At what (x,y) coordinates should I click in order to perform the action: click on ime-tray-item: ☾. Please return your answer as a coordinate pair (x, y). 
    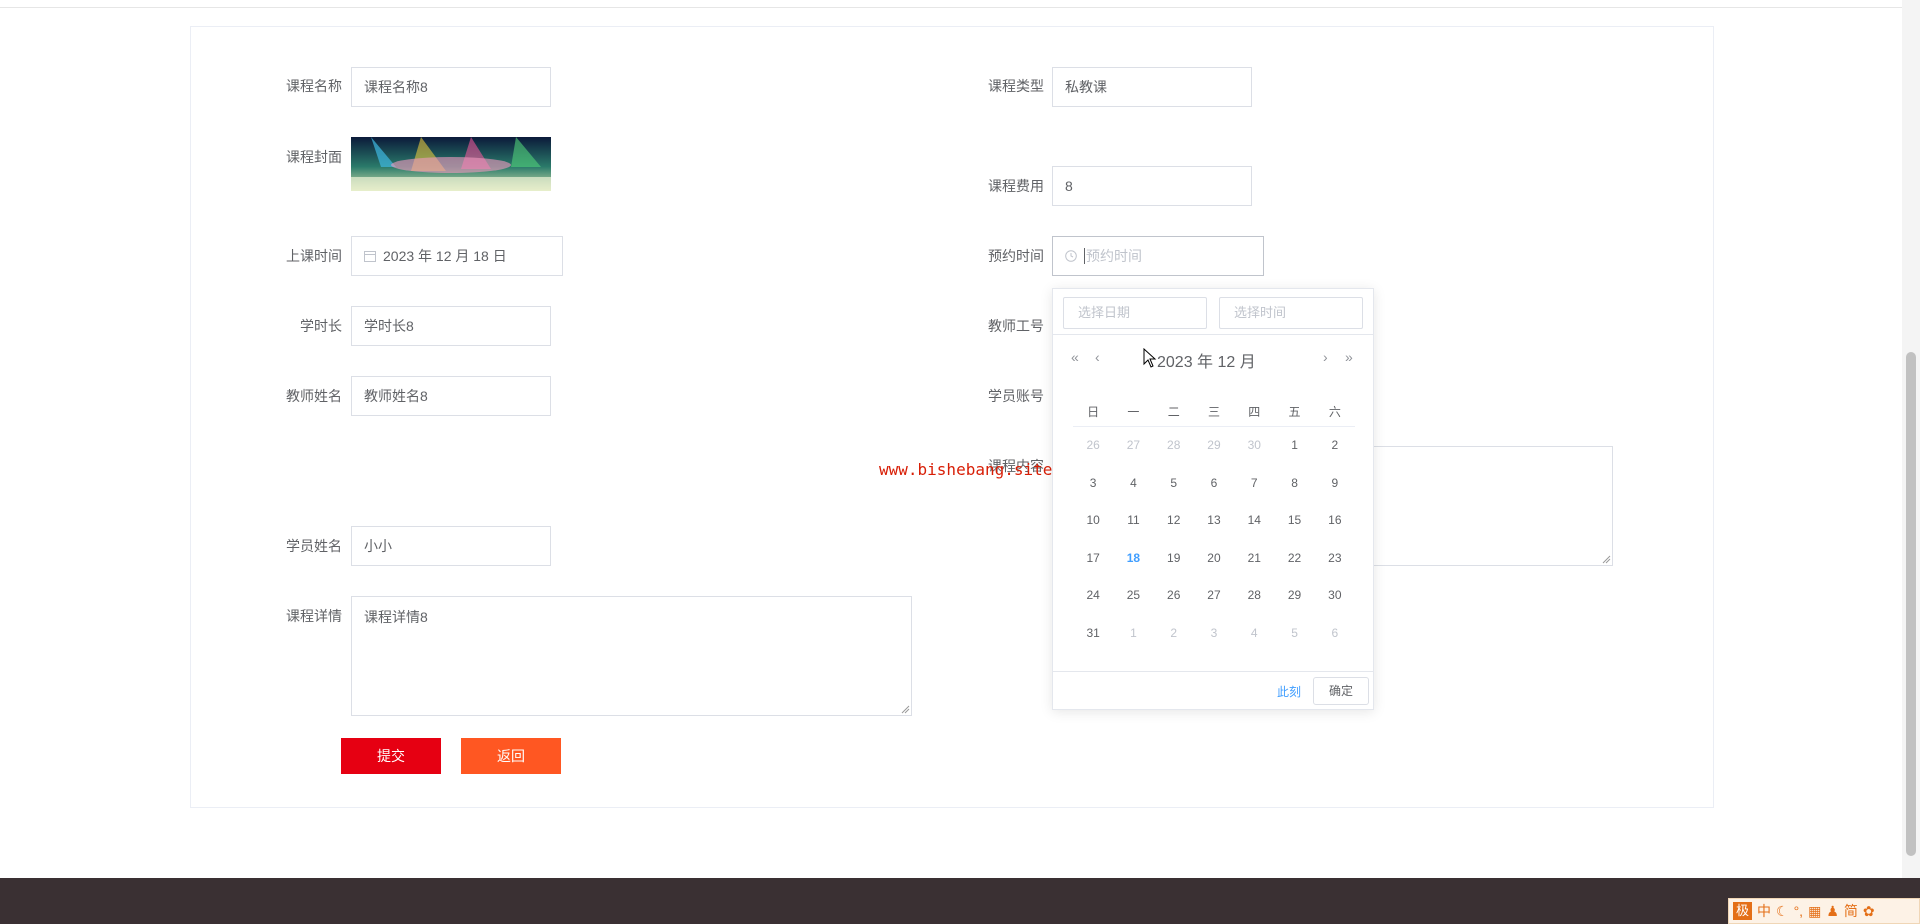
    Looking at the image, I should click on (1782, 911).